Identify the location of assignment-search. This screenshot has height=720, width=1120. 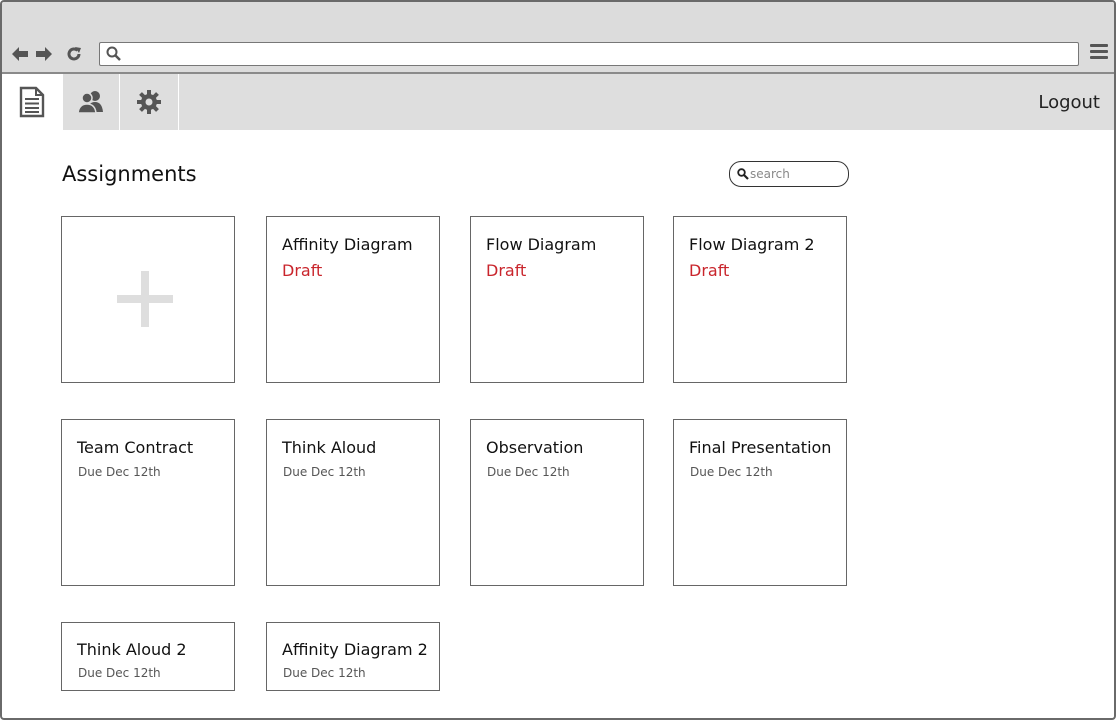
(789, 174).